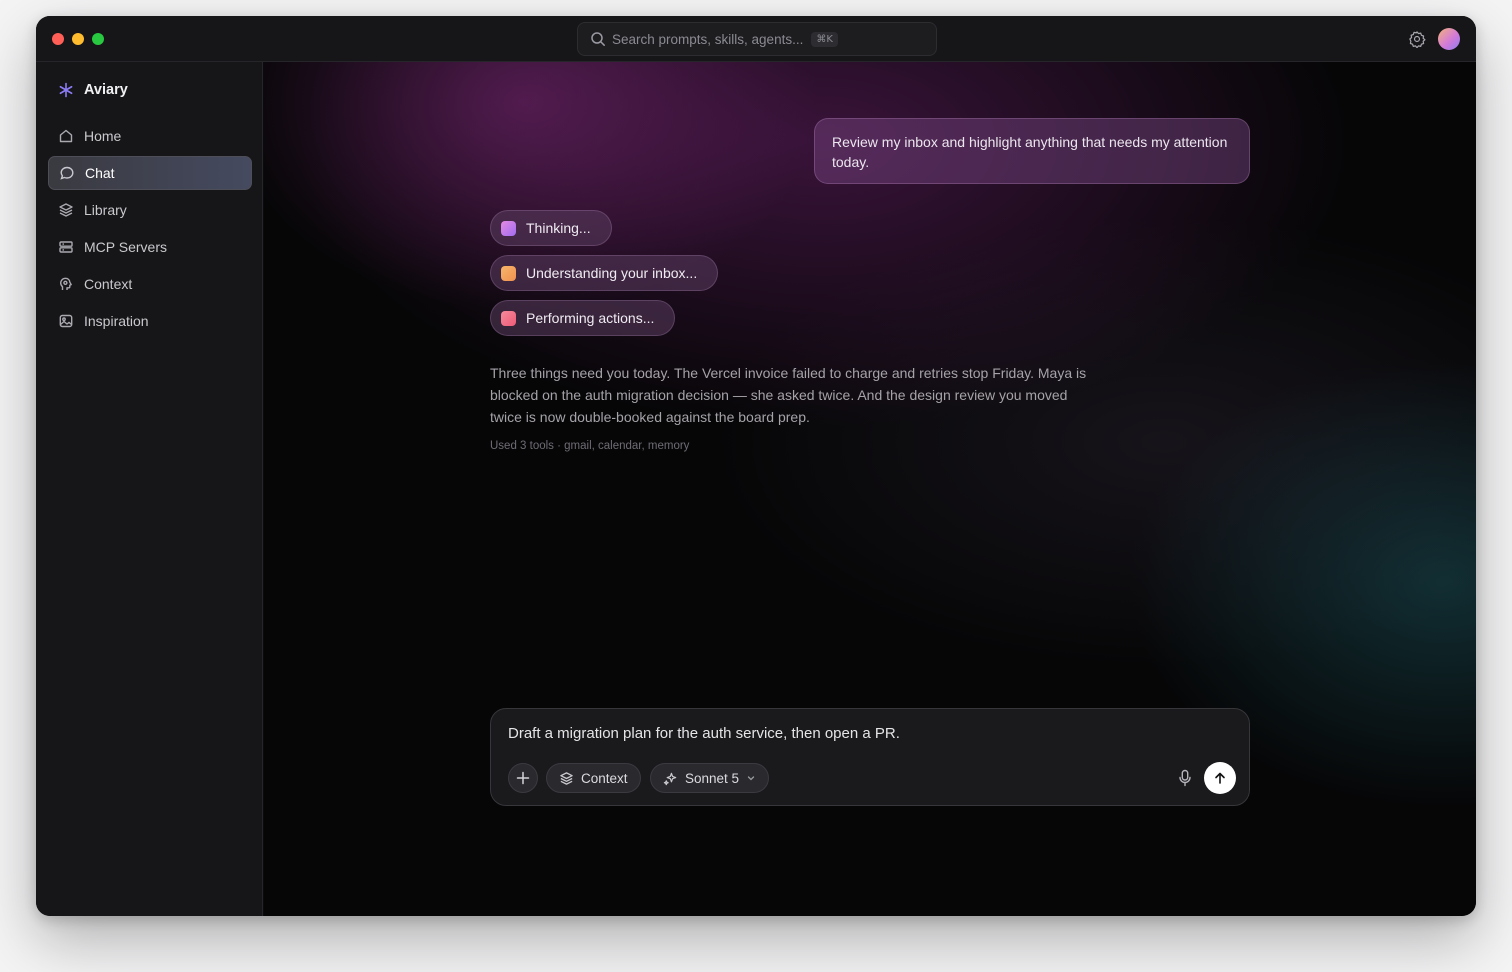  I want to click on window-controls, so click(78, 39).